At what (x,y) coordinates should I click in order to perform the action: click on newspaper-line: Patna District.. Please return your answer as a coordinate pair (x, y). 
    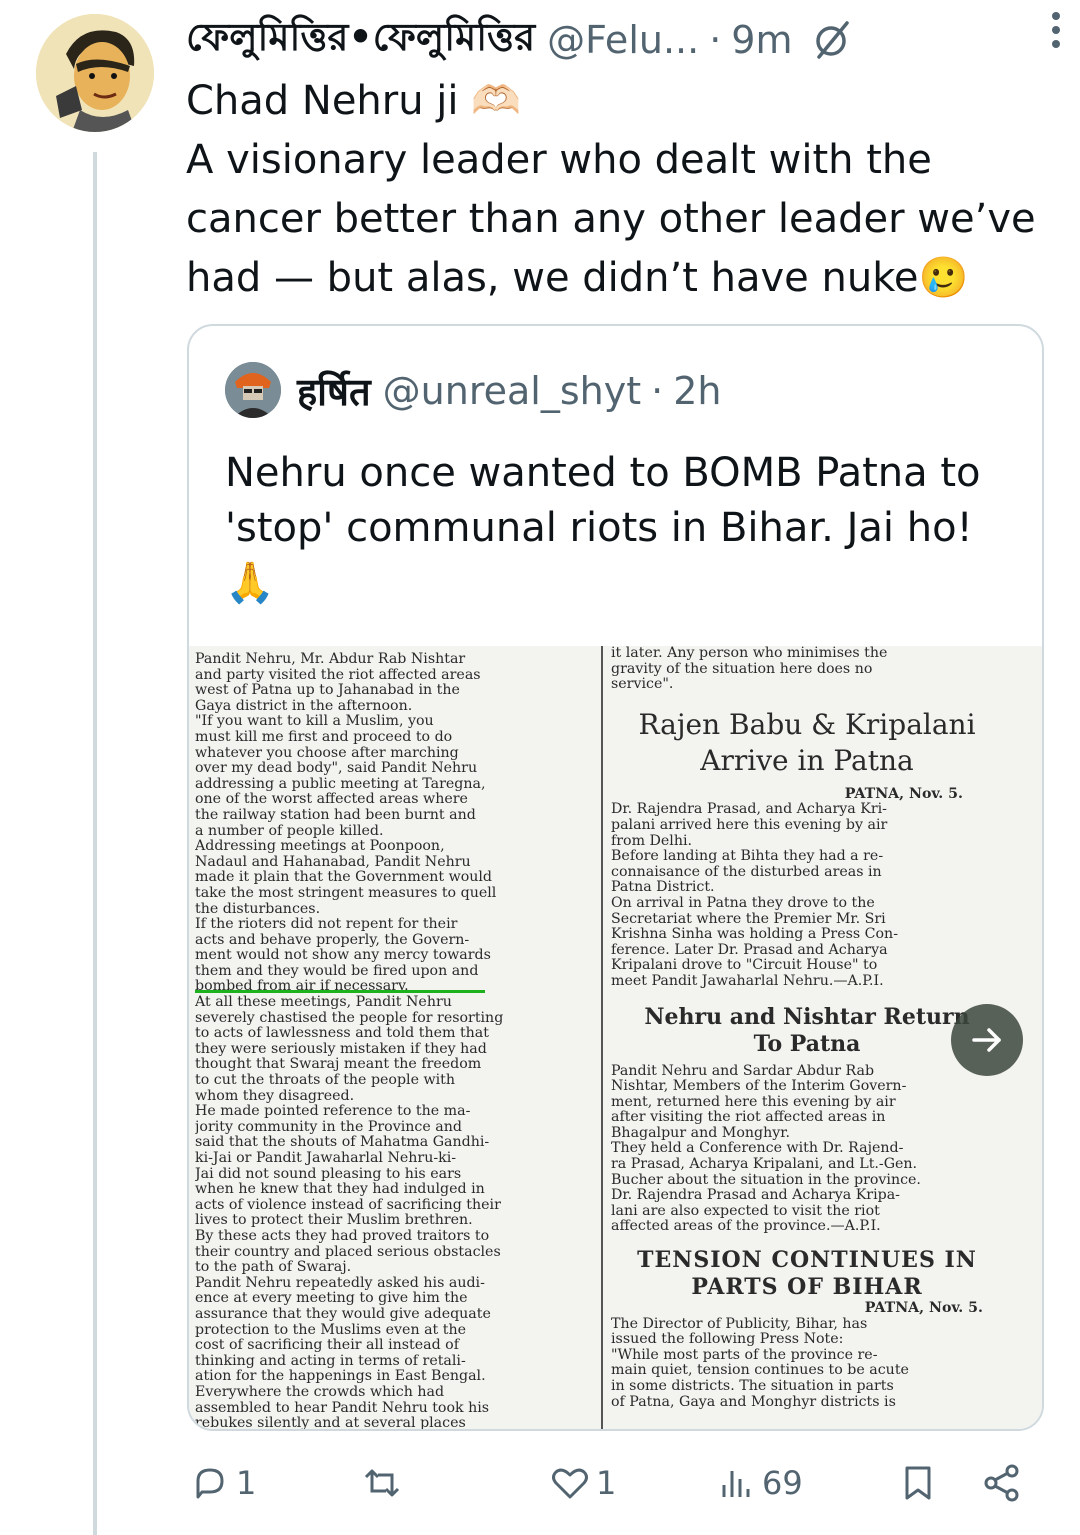
    Looking at the image, I should click on (663, 888).